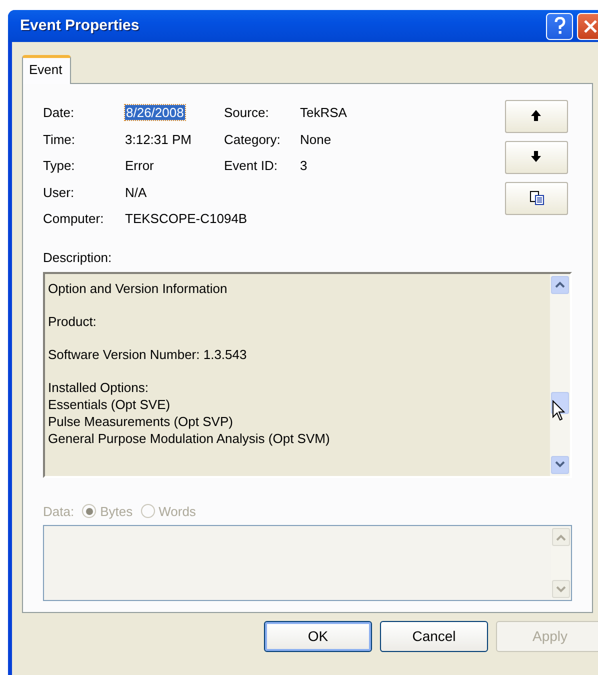  Describe the element at coordinates (304, 166) in the screenshot. I see `field-value: 3` at that location.